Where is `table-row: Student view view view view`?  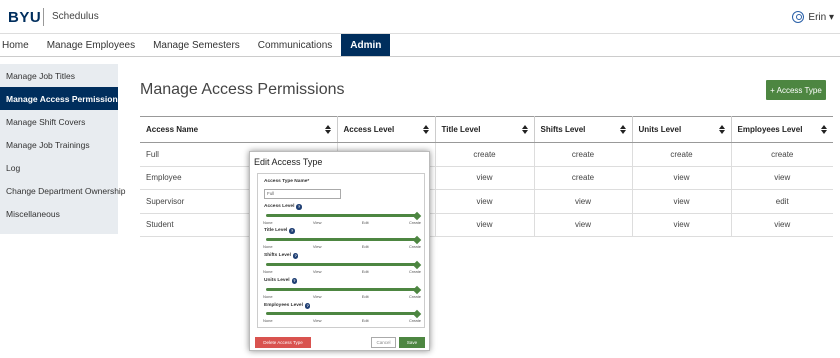
table-row: Student view view view view is located at coordinates (486, 225).